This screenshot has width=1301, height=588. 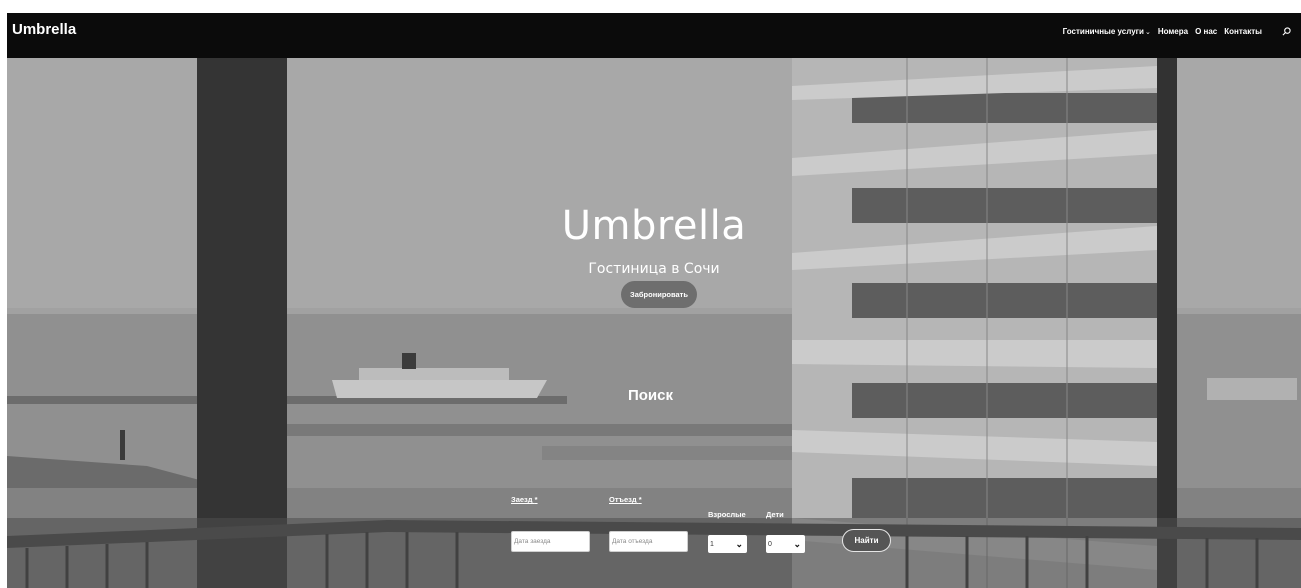 I want to click on hero-title: Umbrella, so click(x=654, y=226).